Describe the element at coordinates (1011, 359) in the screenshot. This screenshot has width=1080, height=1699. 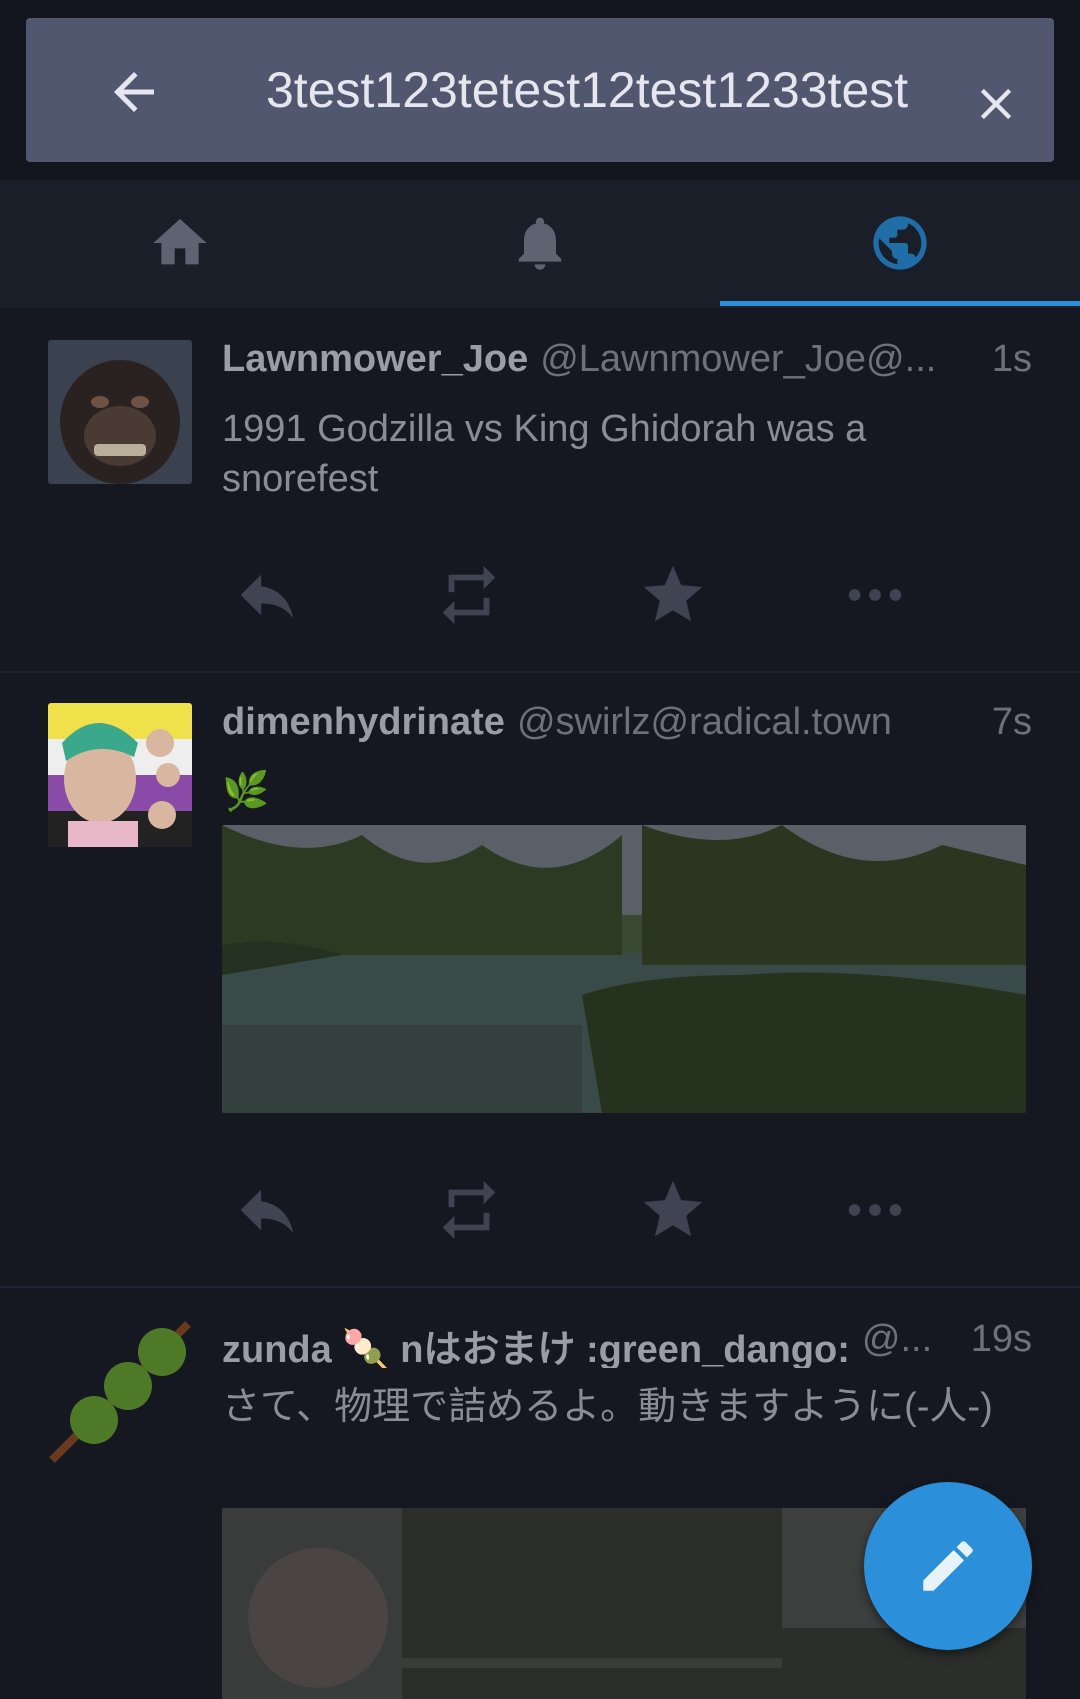
I see `timestamp: 1s` at that location.